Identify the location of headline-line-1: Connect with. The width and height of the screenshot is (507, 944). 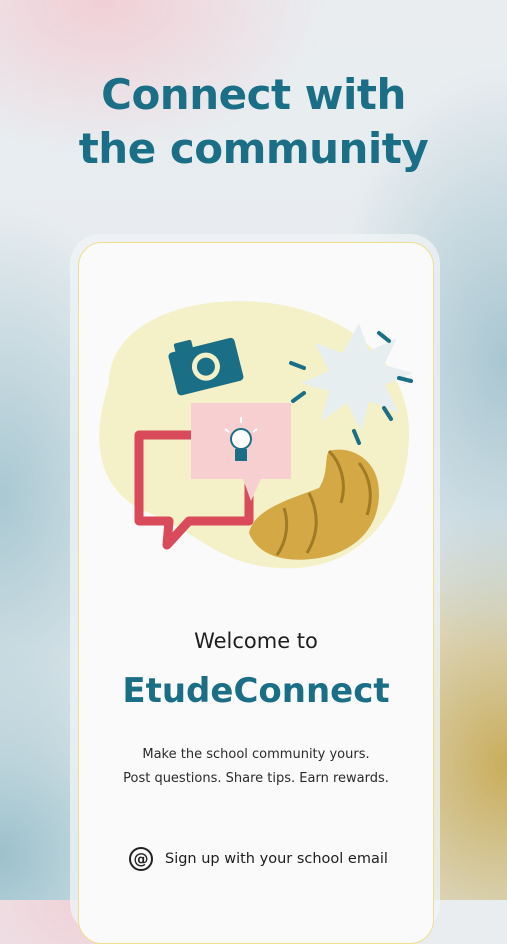
(253, 94).